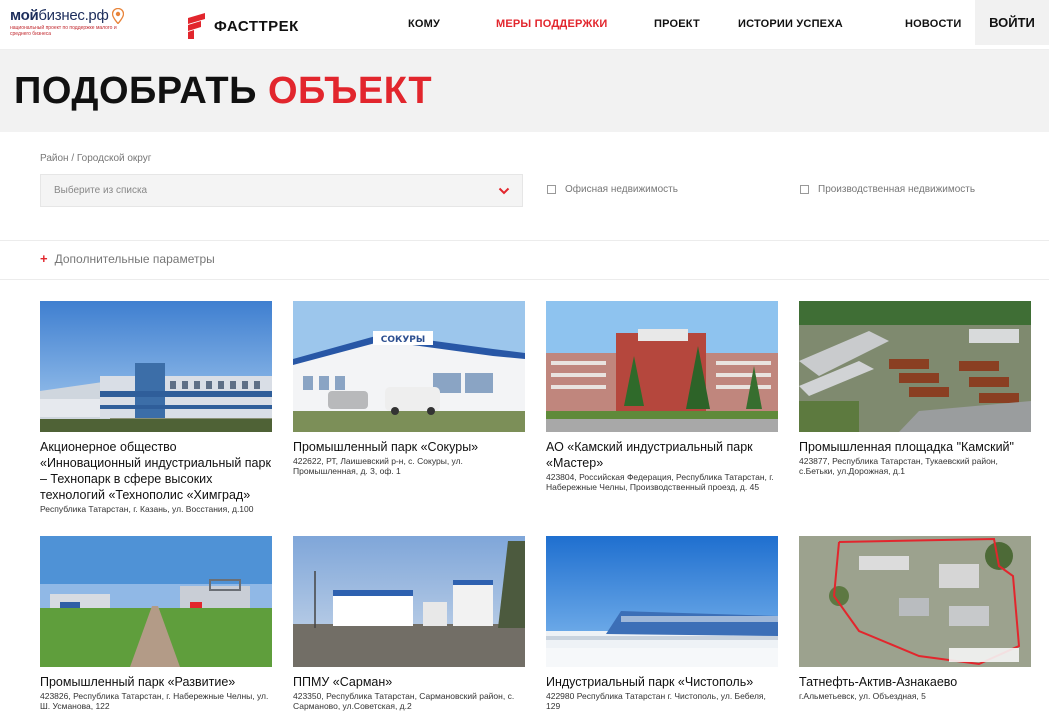 Image resolution: width=1049 pixels, height=714 pixels. Describe the element at coordinates (141, 91) in the screenshot. I see `page-title-part: ПОДОБРАТЬ` at that location.